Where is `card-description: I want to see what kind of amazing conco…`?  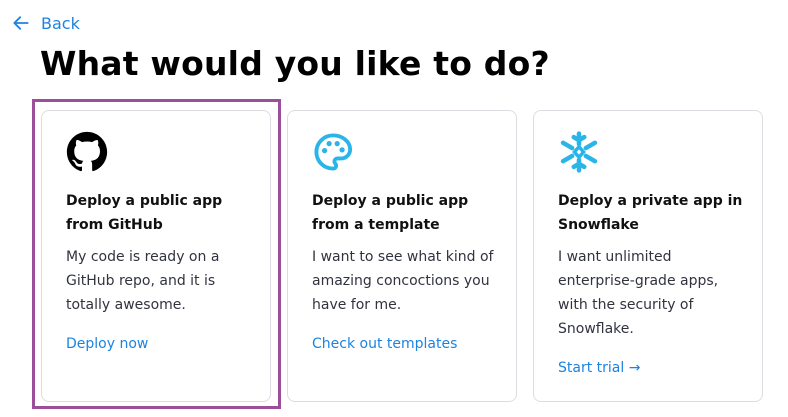 card-description: I want to see what kind of amazing conco… is located at coordinates (403, 281).